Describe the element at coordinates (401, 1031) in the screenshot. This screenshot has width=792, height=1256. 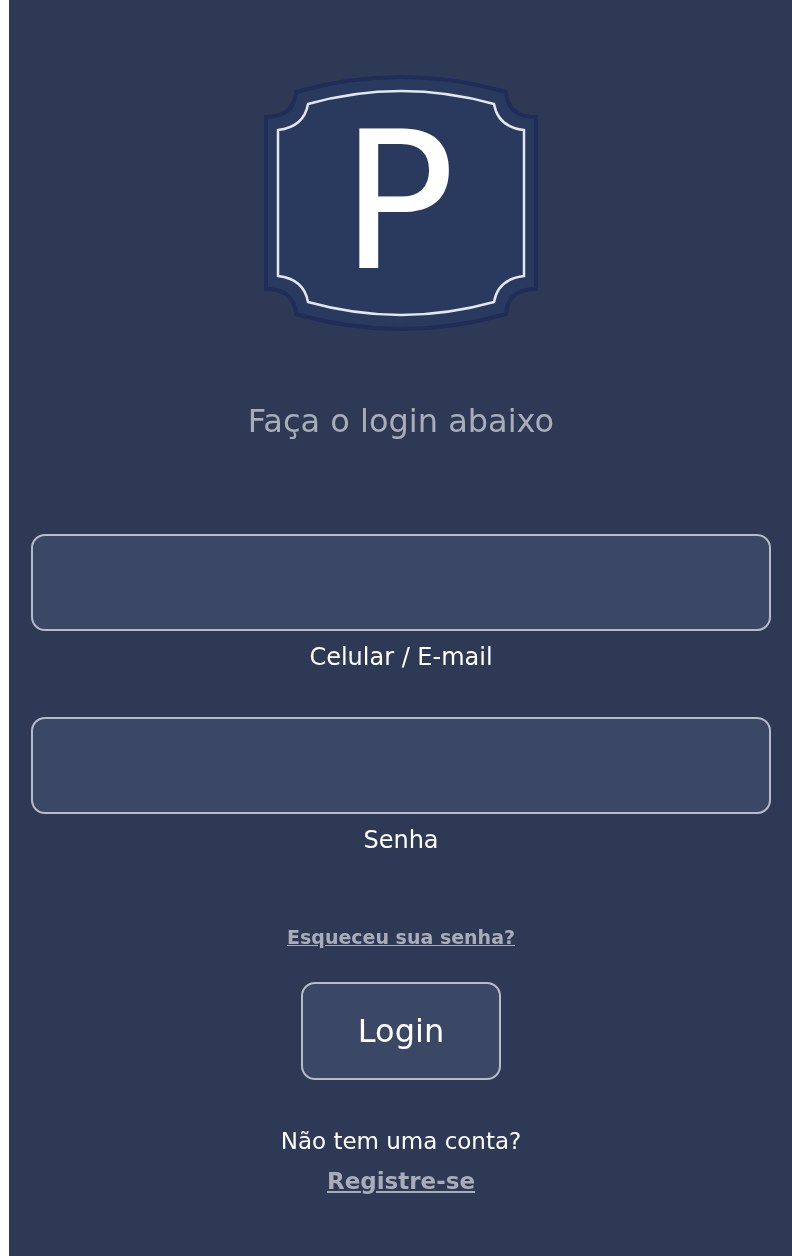
I see `login-button: Login` at that location.